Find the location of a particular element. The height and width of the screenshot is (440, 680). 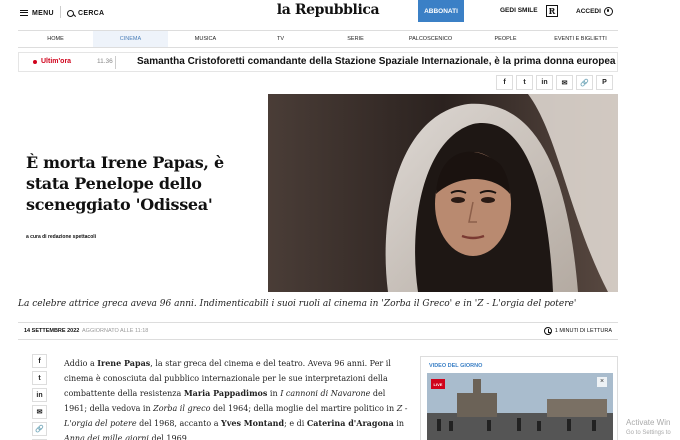

video-of-the-day: VIDEO DEL GIORNO LIVE × is located at coordinates (519, 398).